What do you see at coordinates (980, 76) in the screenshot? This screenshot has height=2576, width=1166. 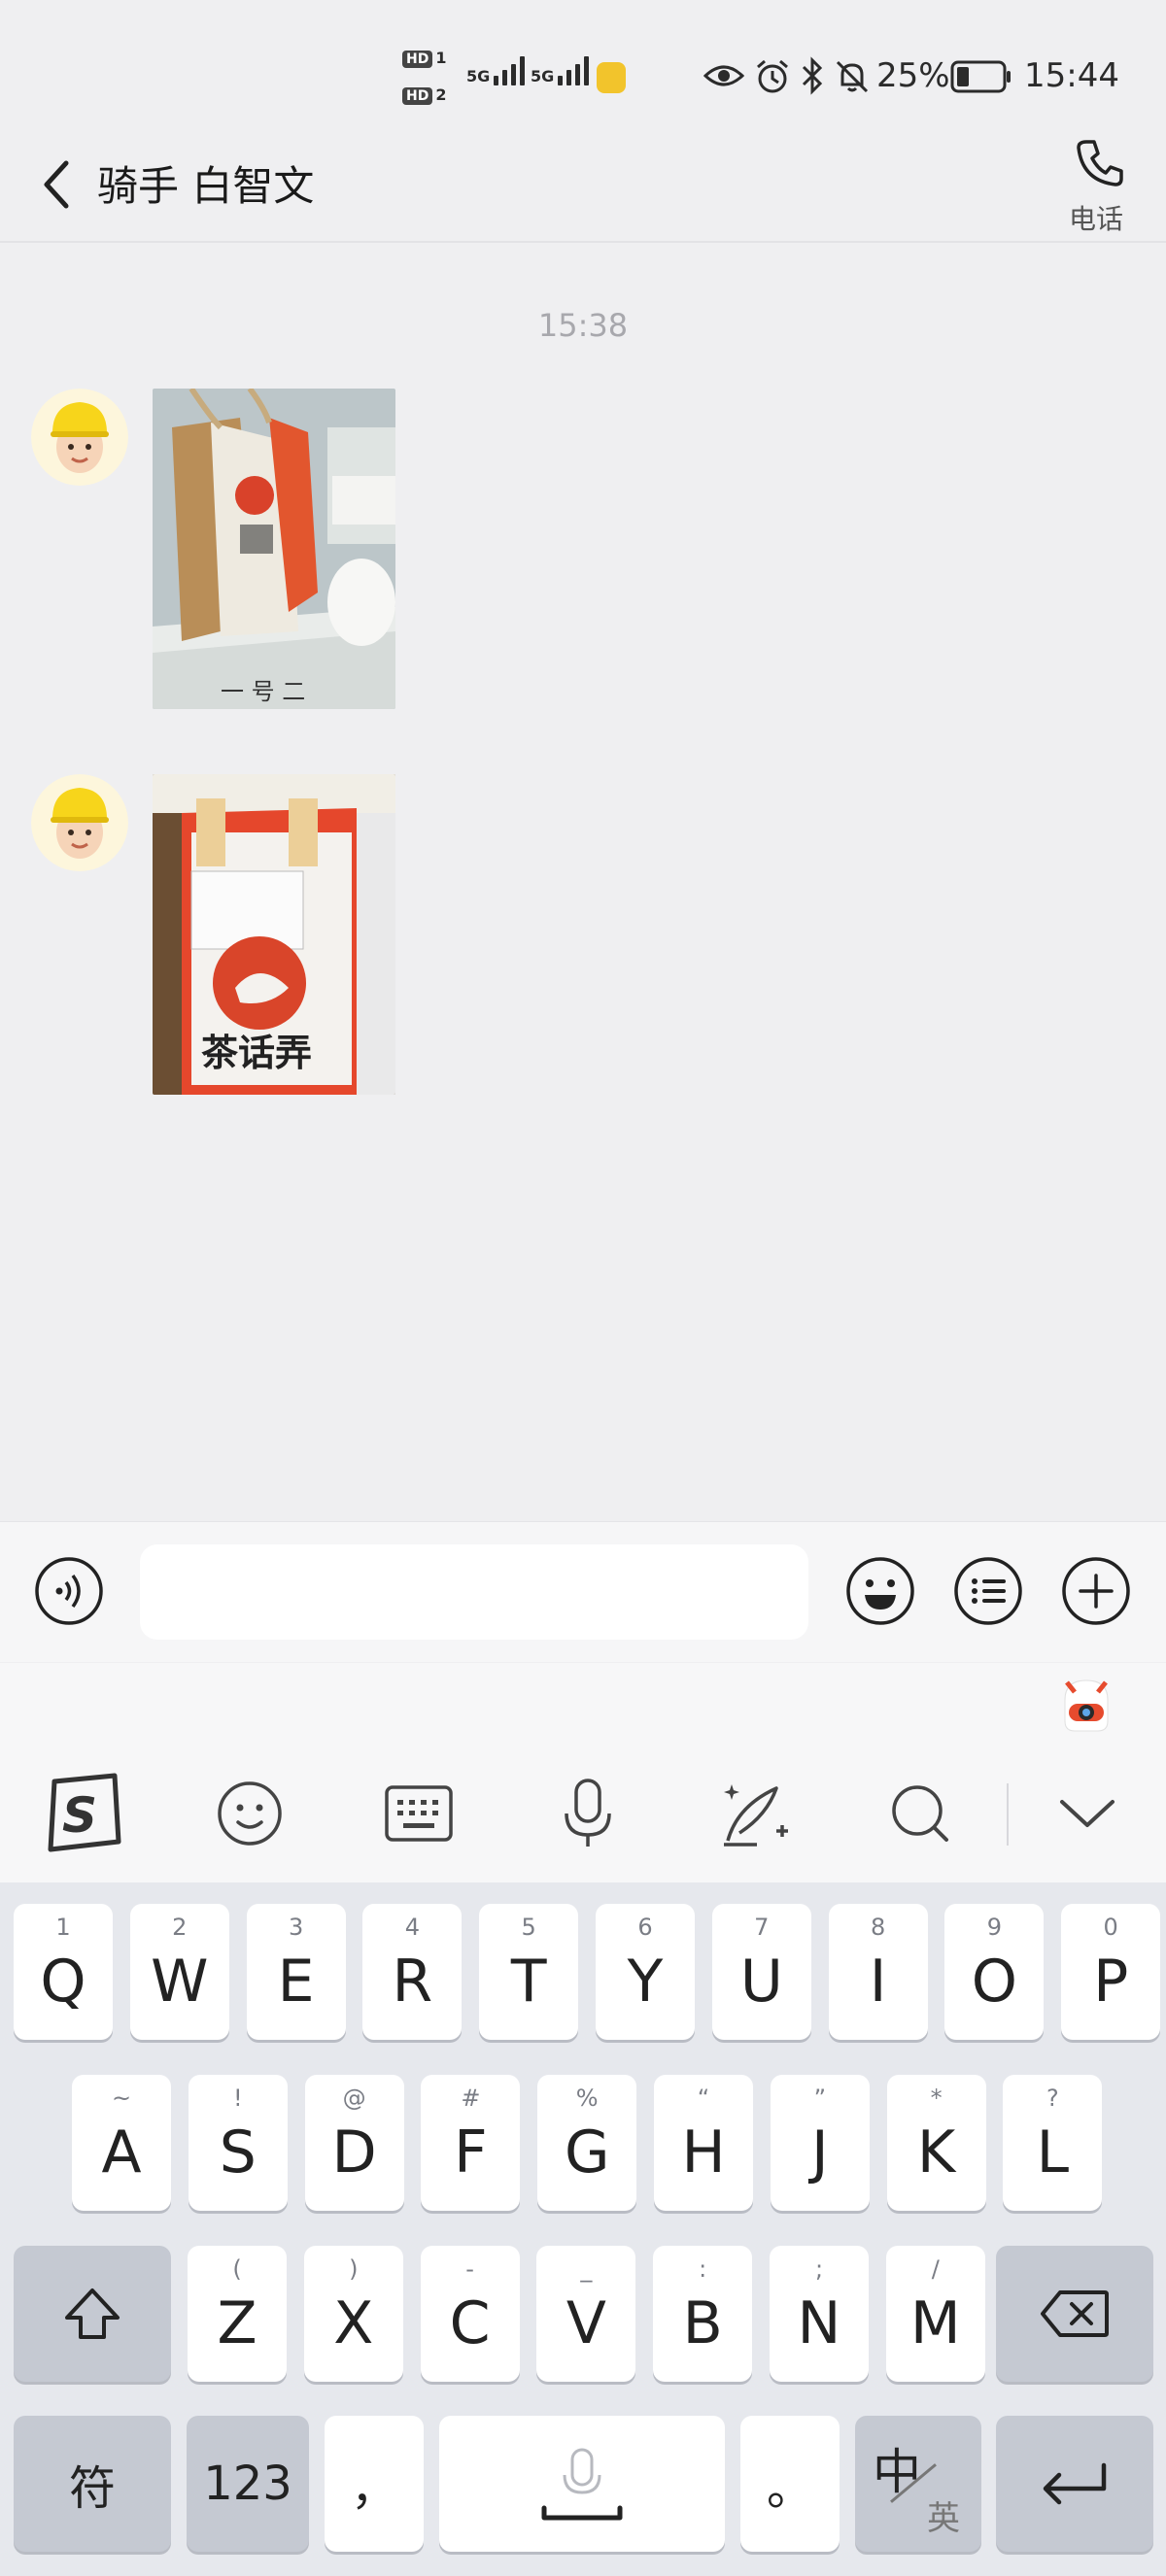 I see `battery-icon` at bounding box center [980, 76].